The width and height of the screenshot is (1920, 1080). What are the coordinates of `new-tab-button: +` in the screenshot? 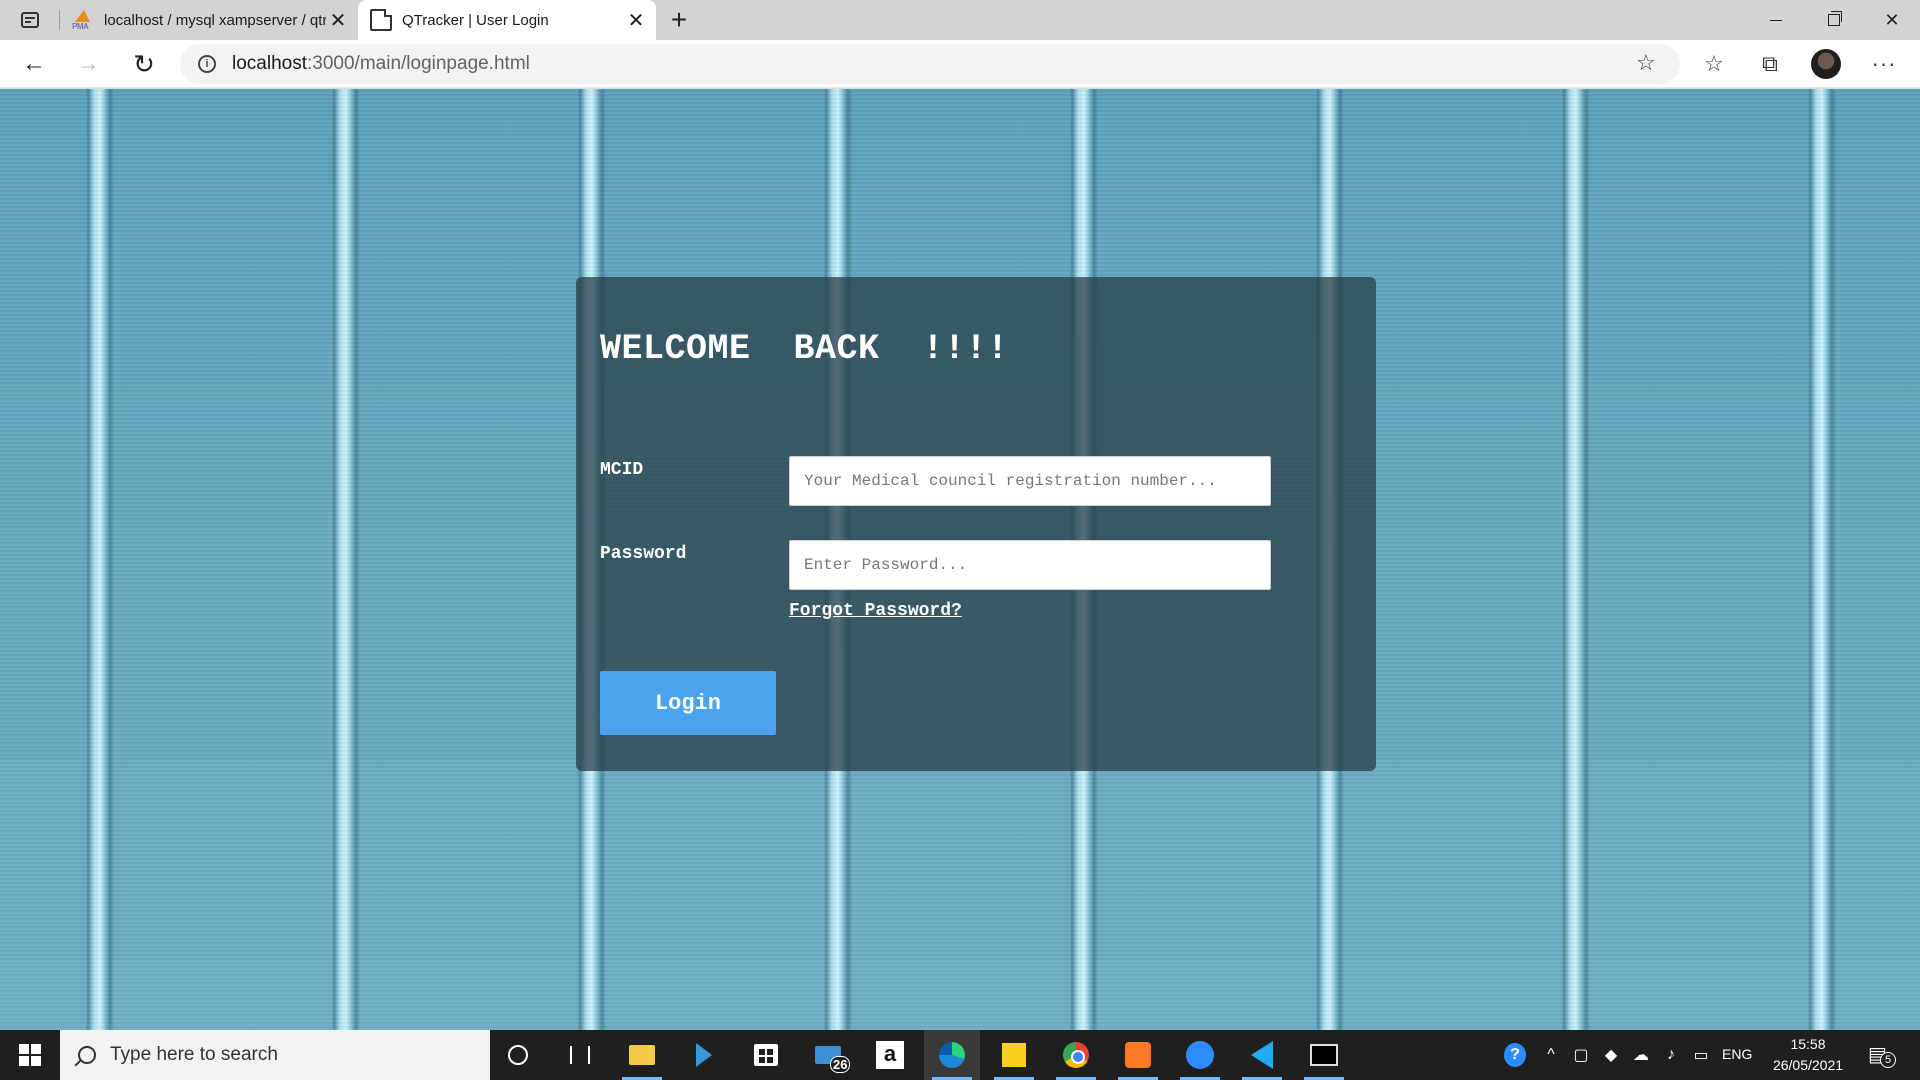 It's located at (679, 21).